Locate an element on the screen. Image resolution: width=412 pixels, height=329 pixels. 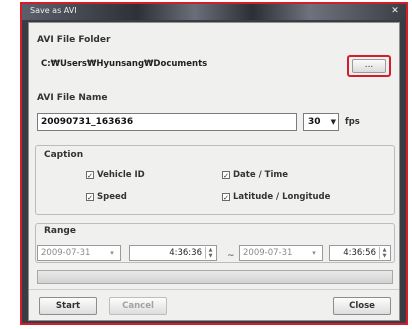
fps-unit-label: fps is located at coordinates (352, 122).